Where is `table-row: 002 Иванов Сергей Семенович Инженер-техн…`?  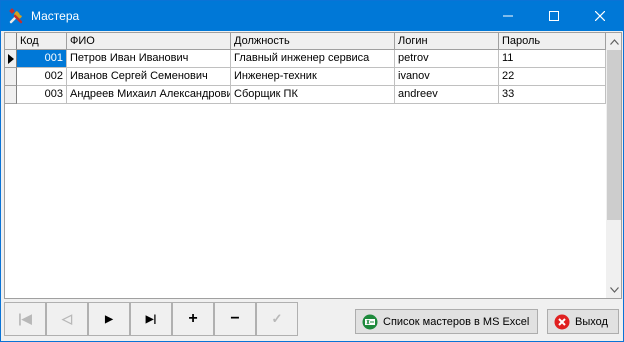 table-row: 002 Иванов Сергей Семенович Инженер-техн… is located at coordinates (305, 77).